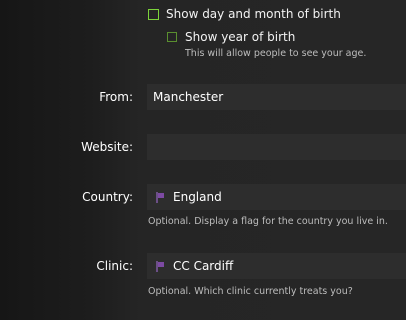 The width and height of the screenshot is (406, 320). I want to click on from-input: Manchester, so click(276, 97).